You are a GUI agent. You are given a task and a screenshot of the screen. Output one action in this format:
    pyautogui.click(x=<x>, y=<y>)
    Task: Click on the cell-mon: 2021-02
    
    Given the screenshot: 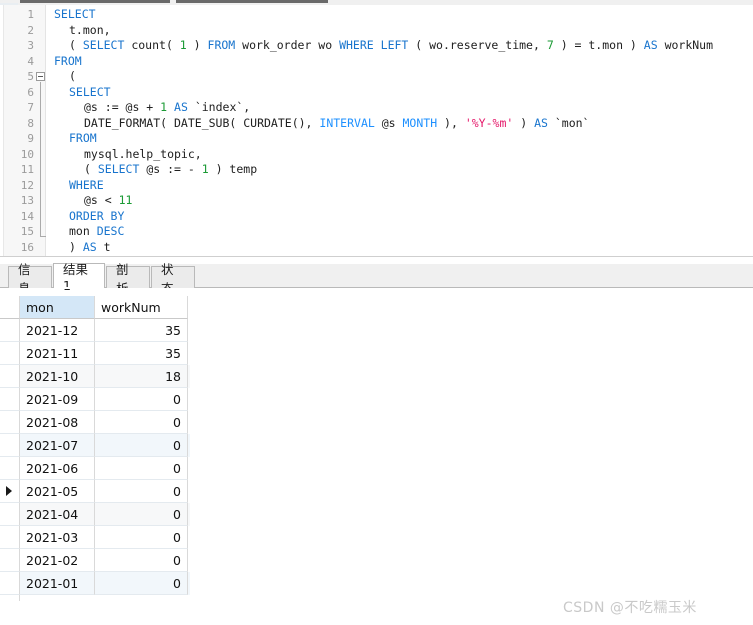 What is the action you would take?
    pyautogui.click(x=57, y=560)
    